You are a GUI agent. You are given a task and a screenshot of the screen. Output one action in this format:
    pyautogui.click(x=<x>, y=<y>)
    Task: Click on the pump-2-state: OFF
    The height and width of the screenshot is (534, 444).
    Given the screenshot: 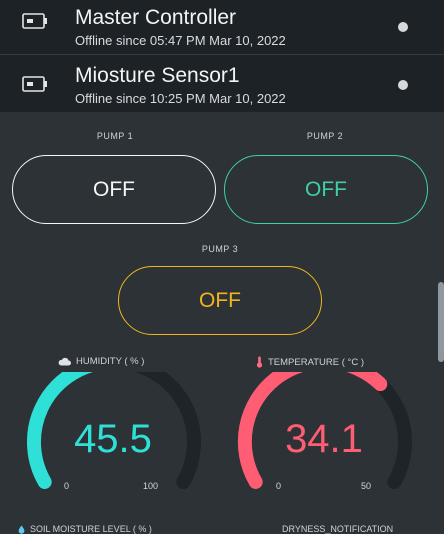 What is the action you would take?
    pyautogui.click(x=326, y=189)
    